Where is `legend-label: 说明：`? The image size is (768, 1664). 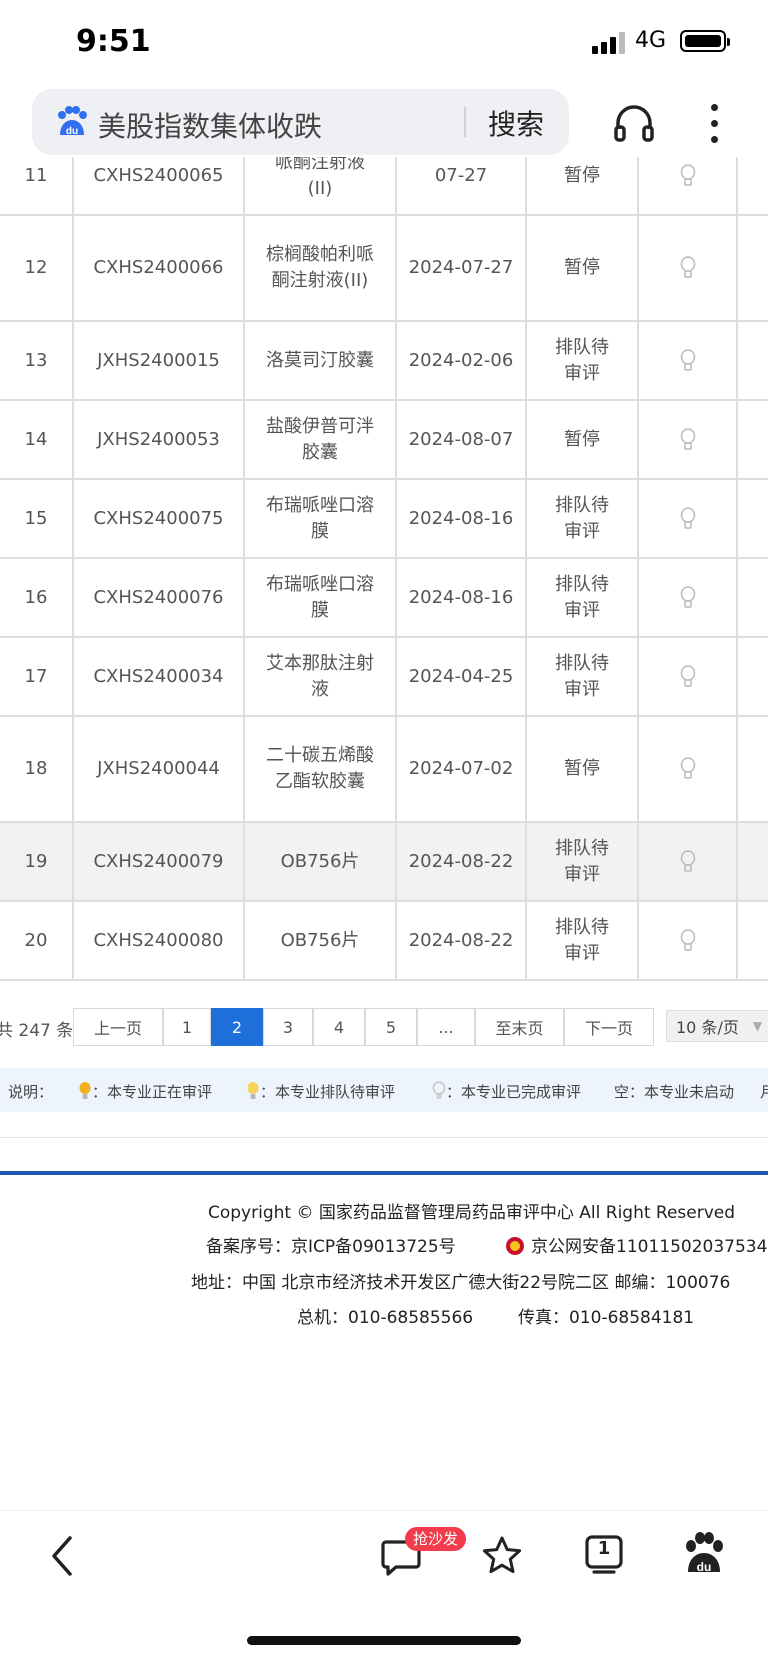
legend-label: 说明： is located at coordinates (31, 1092).